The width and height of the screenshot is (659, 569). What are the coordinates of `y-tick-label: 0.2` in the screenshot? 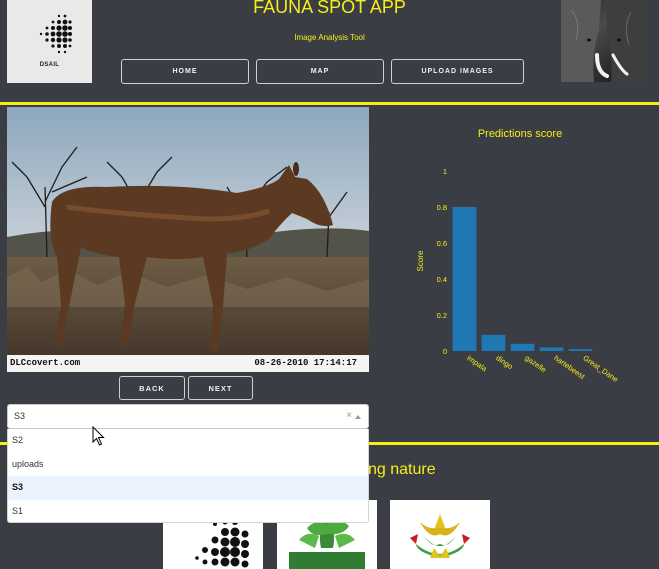 It's located at (442, 315).